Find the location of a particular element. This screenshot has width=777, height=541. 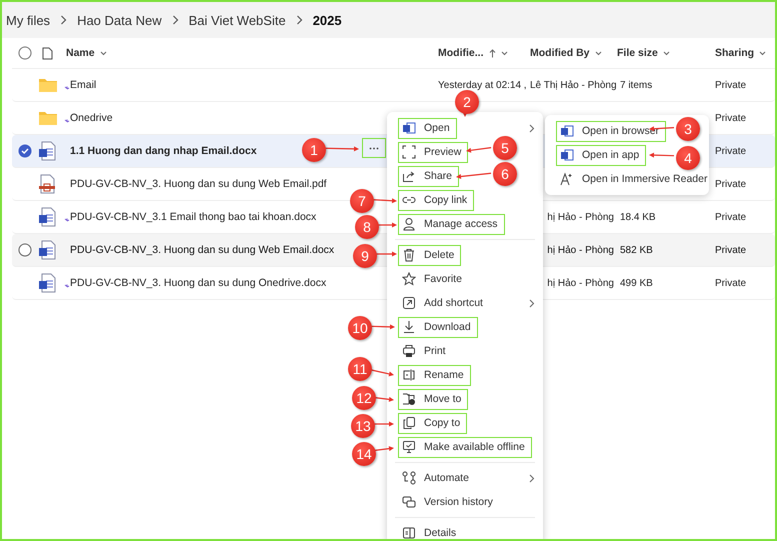

file-size: 582 KB is located at coordinates (636, 250).